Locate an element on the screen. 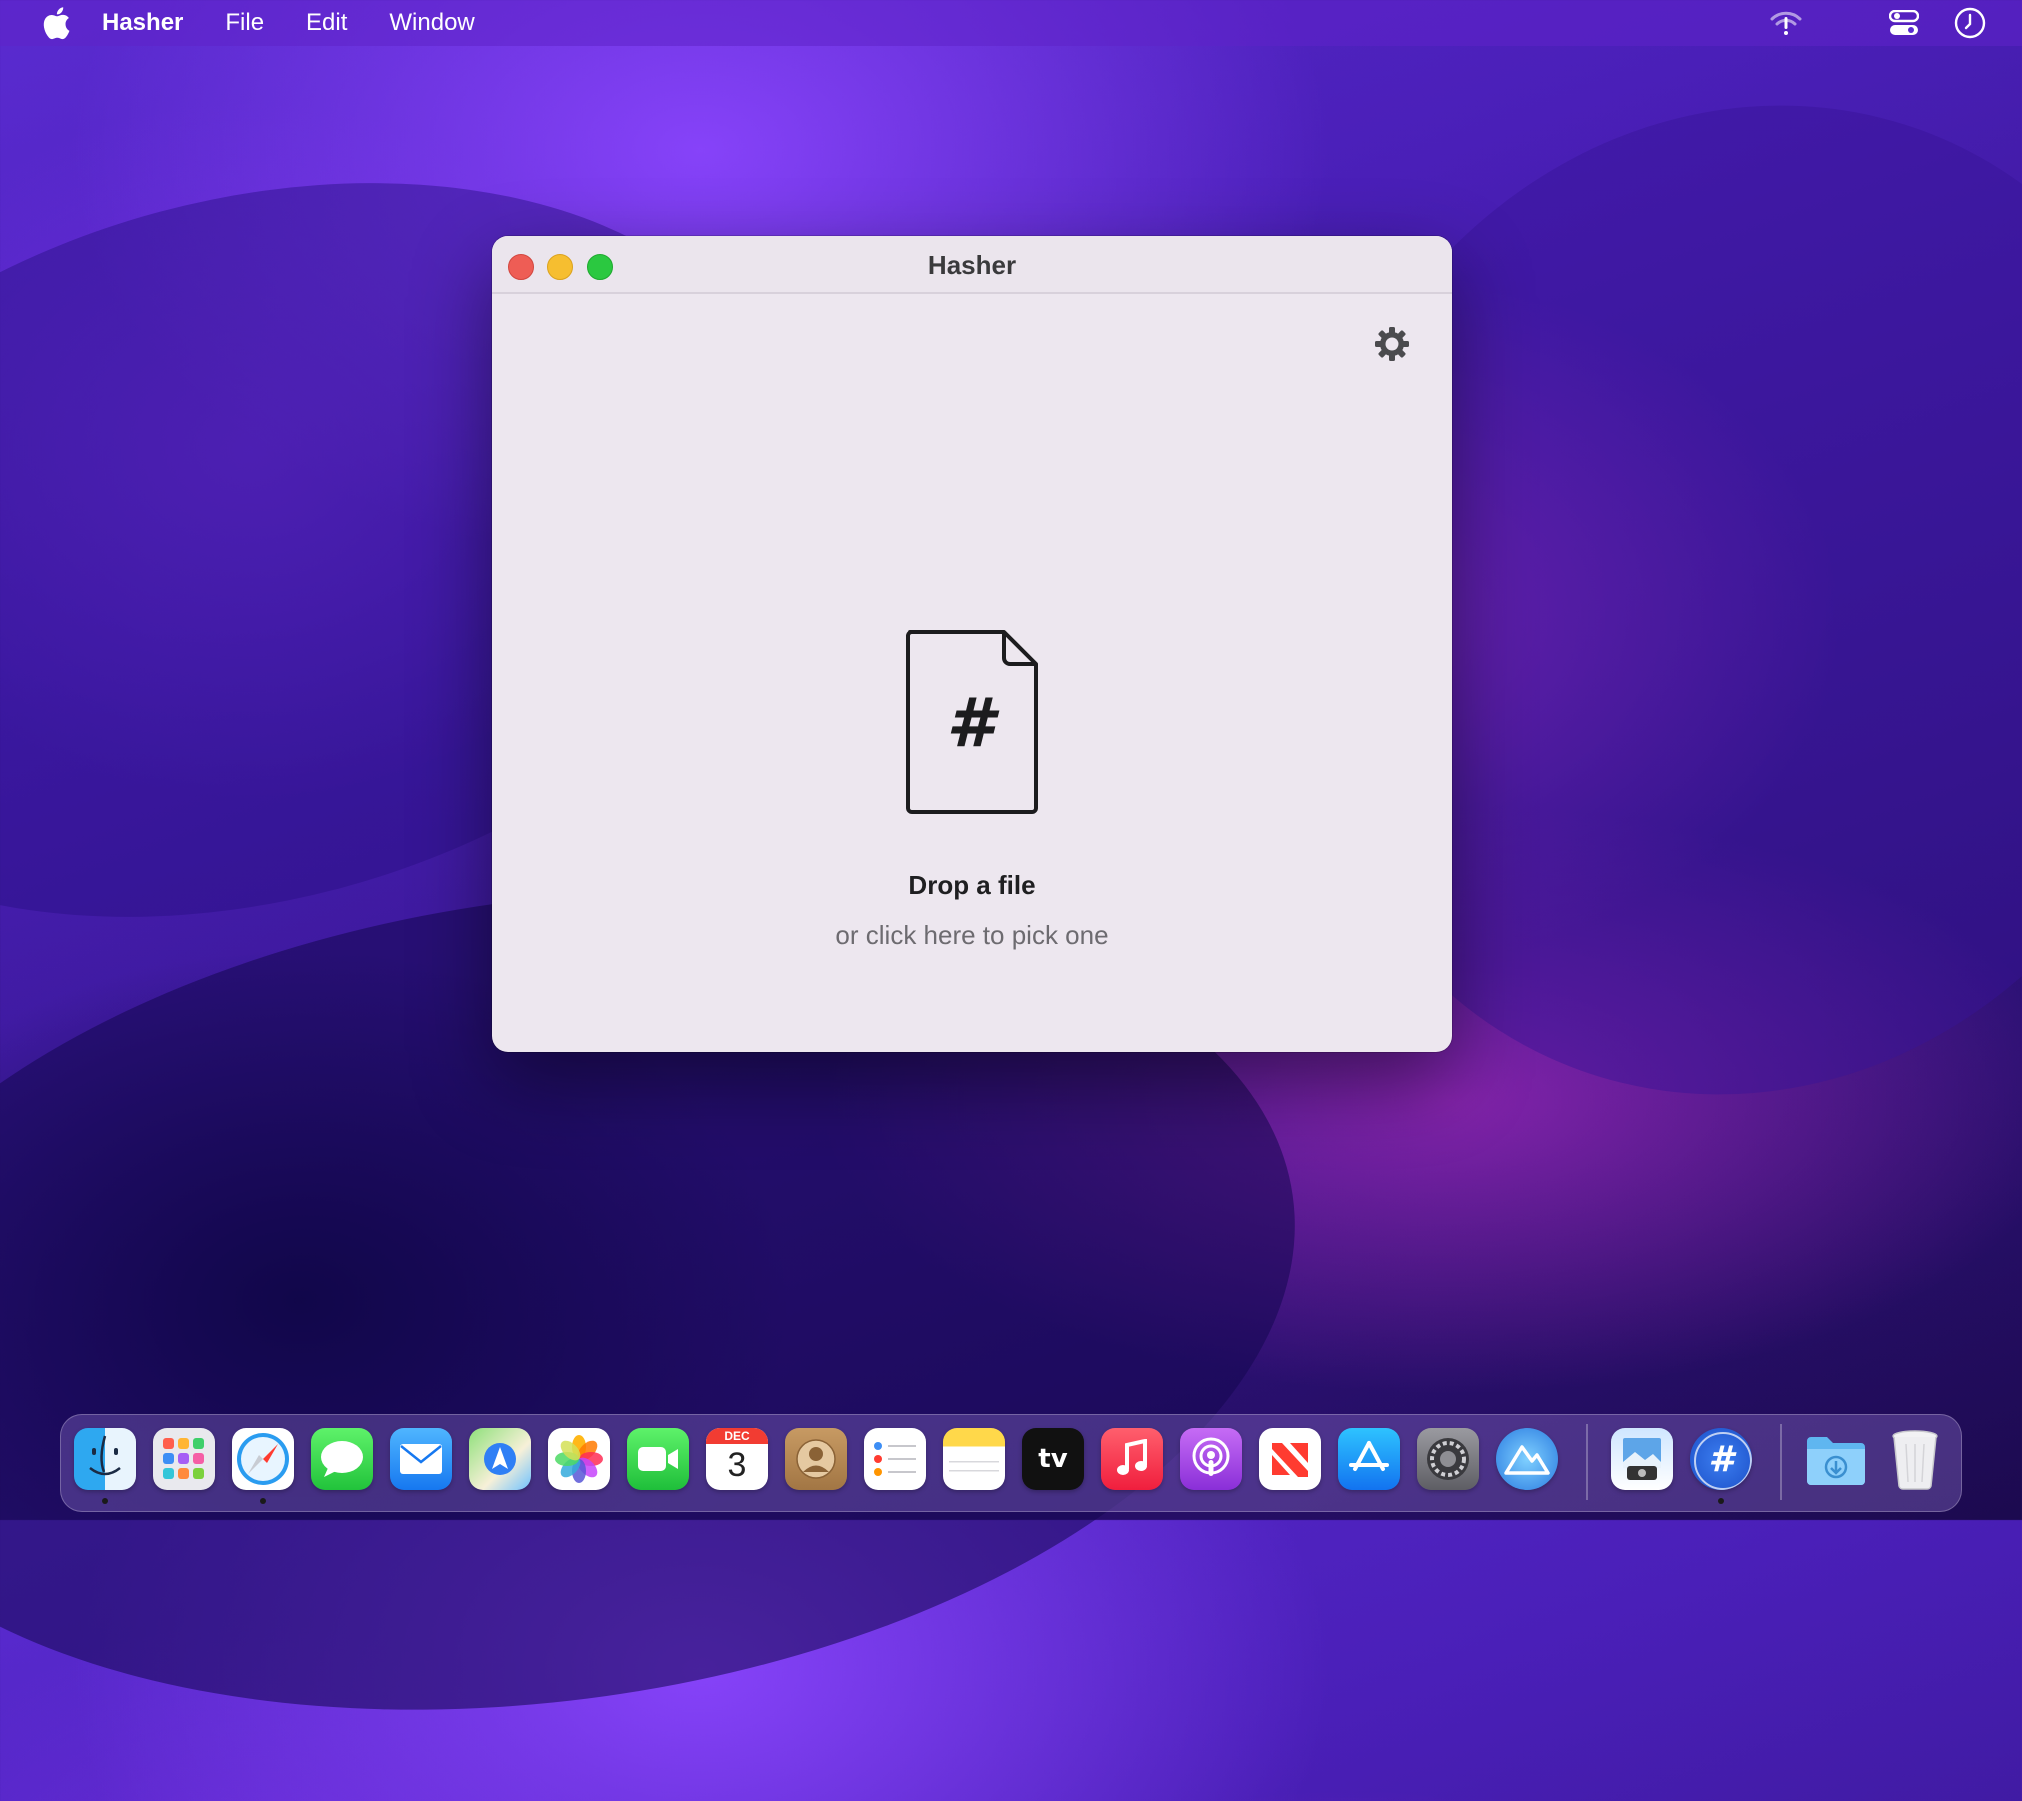 The image size is (2022, 1801). calendar-day: 3 is located at coordinates (737, 1465).